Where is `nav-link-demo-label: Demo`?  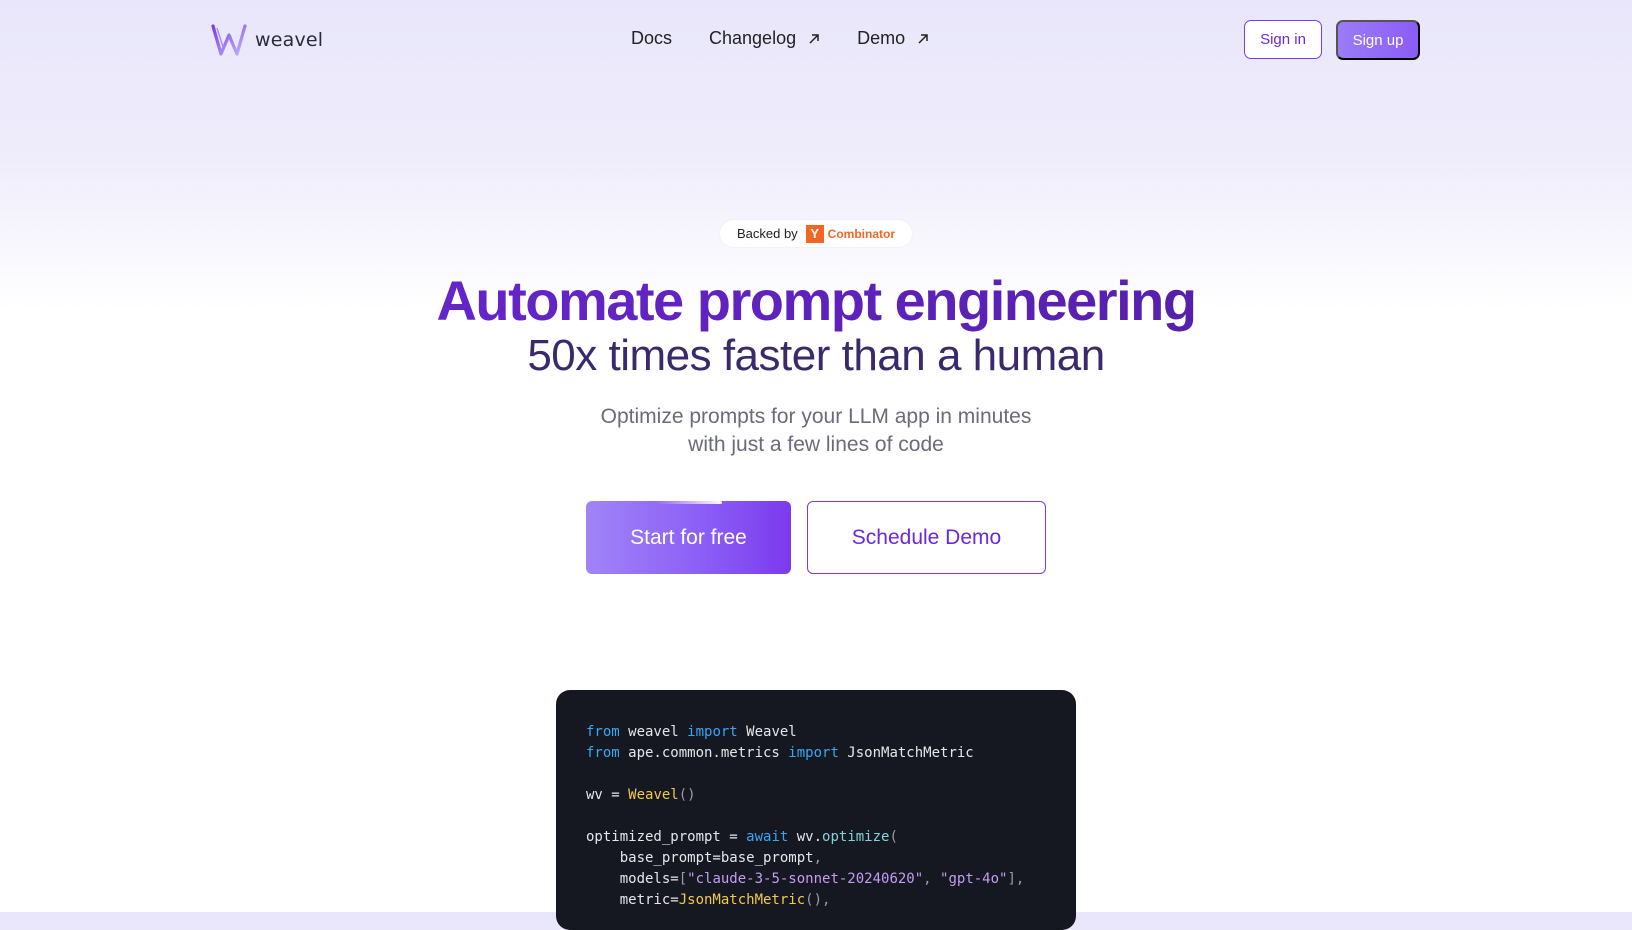
nav-link-demo-label: Demo is located at coordinates (881, 38).